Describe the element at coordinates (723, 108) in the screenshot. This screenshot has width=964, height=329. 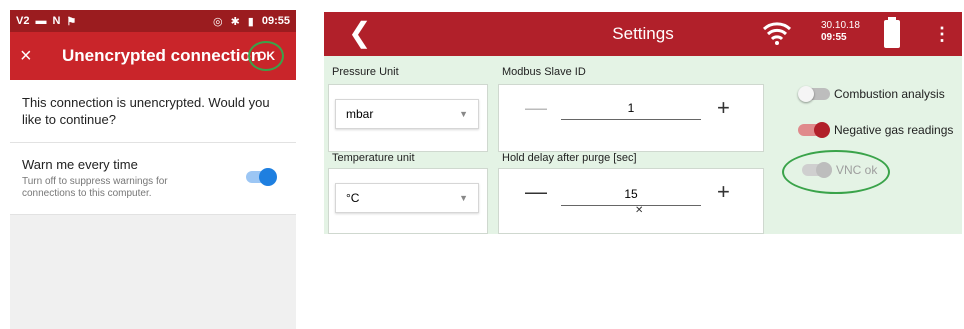
I see `modbus-increment-button: +` at that location.